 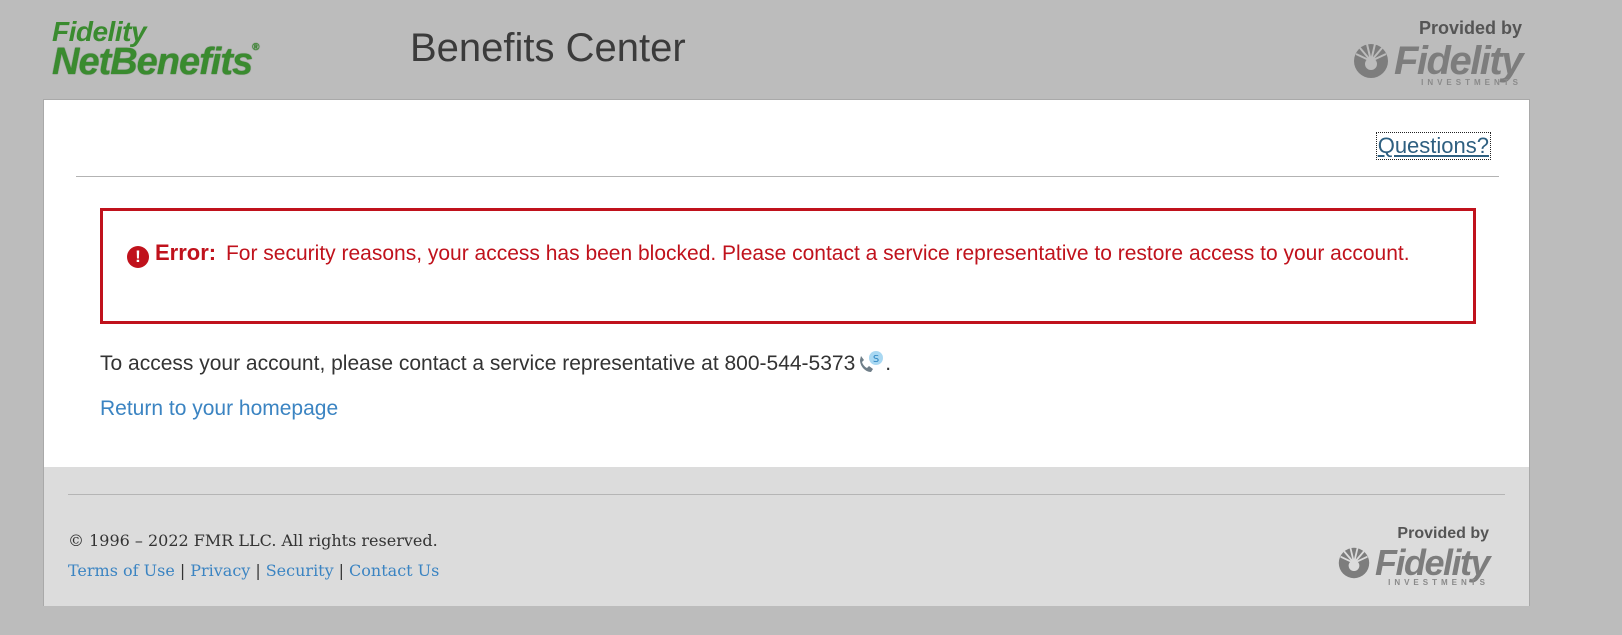 I want to click on contact-suffix: ., so click(x=888, y=363).